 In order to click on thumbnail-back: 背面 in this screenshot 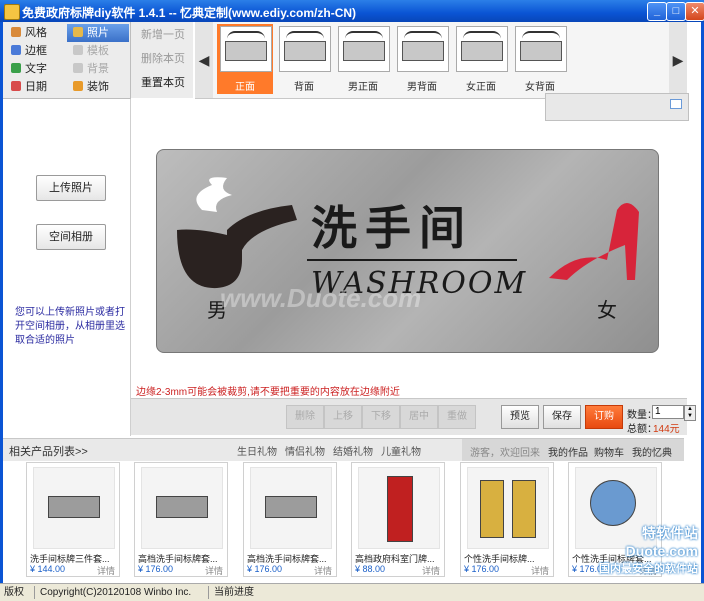, I will do `click(304, 59)`.